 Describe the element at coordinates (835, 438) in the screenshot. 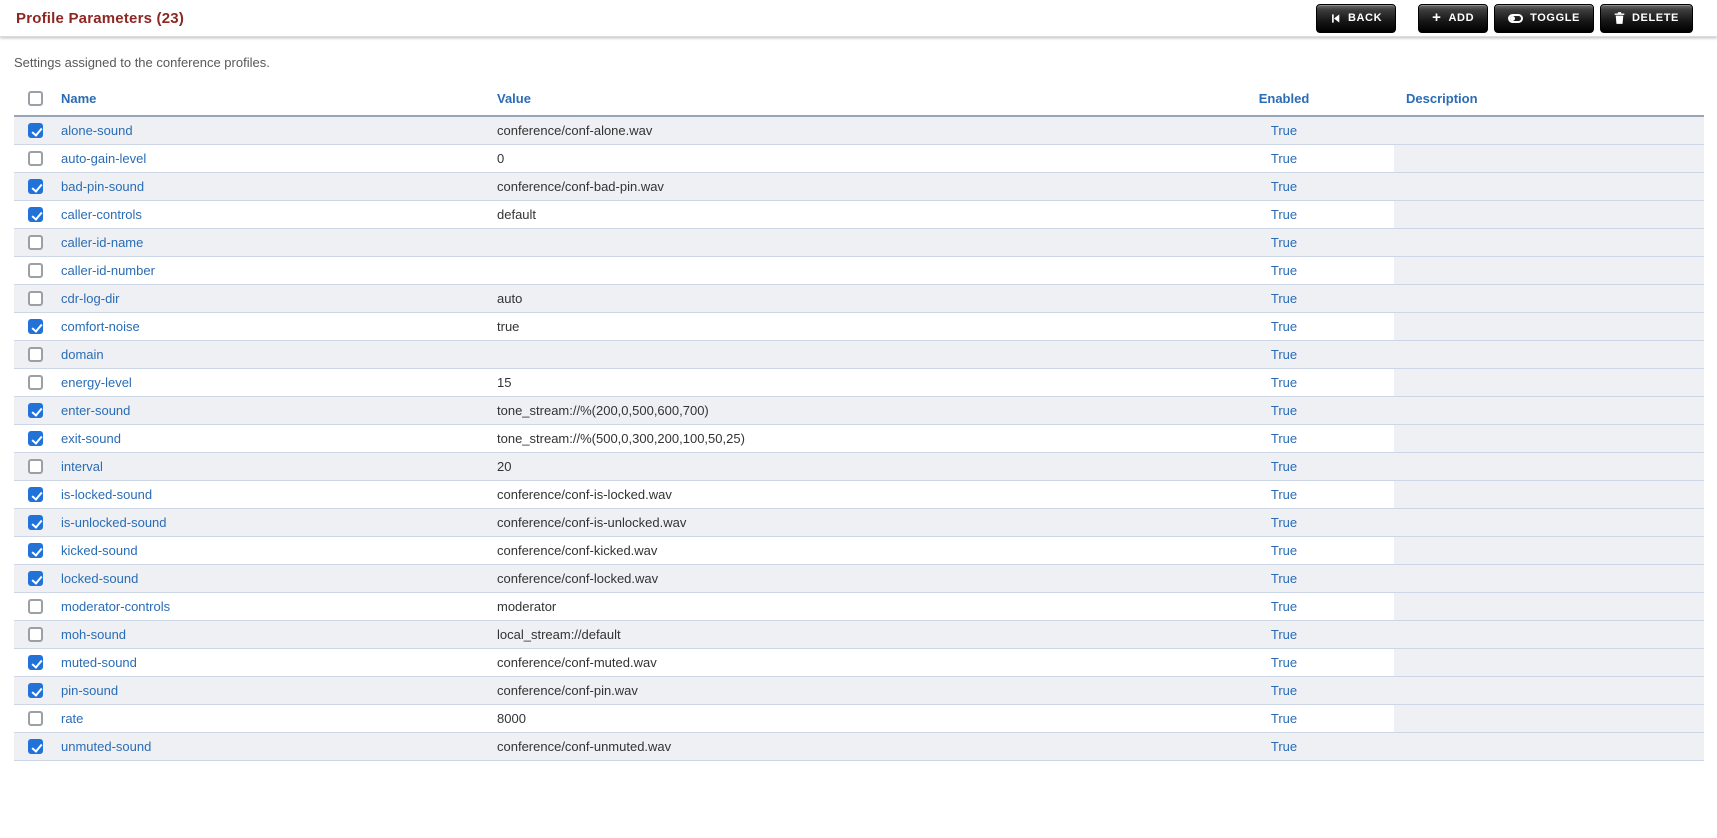

I see `param-value: tone_stream://%(500,0,300,200,100,50,25)` at that location.